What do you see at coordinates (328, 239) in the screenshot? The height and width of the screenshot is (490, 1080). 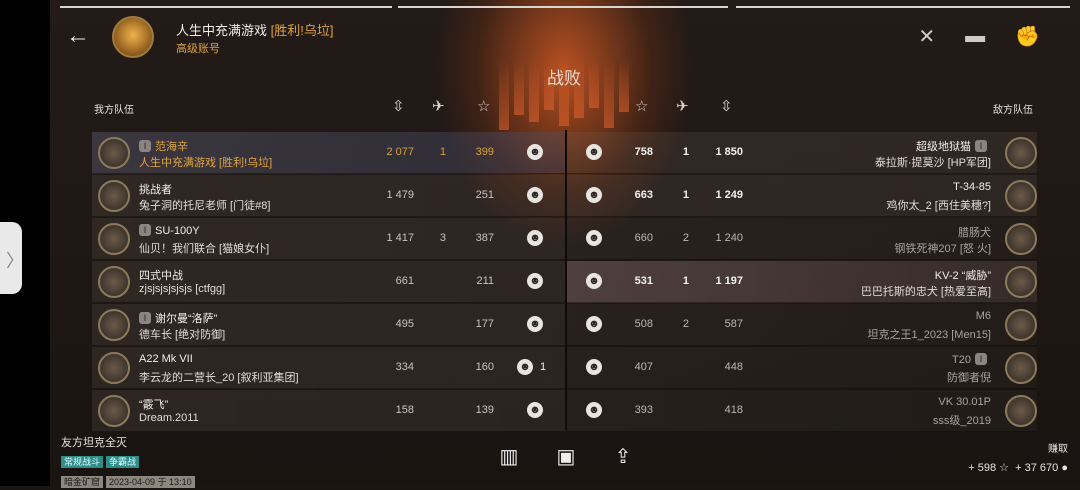 I see `ally-row: I SU-100Y 仙贝！我们联合 [猫娘女仆] 1 417 3 387 ☻` at bounding box center [328, 239].